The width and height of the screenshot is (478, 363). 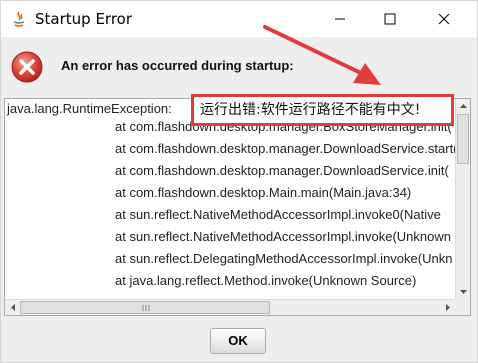 What do you see at coordinates (322, 55) in the screenshot?
I see `annotation-arrow-icon` at bounding box center [322, 55].